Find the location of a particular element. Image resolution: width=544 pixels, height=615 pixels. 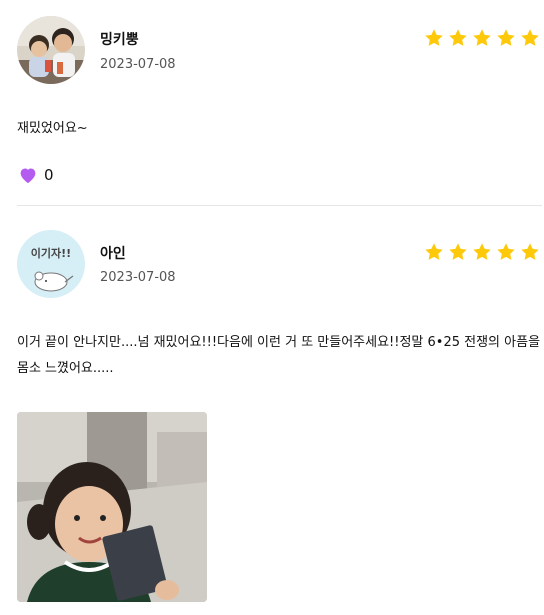

children-photo-avatar is located at coordinates (51, 50).